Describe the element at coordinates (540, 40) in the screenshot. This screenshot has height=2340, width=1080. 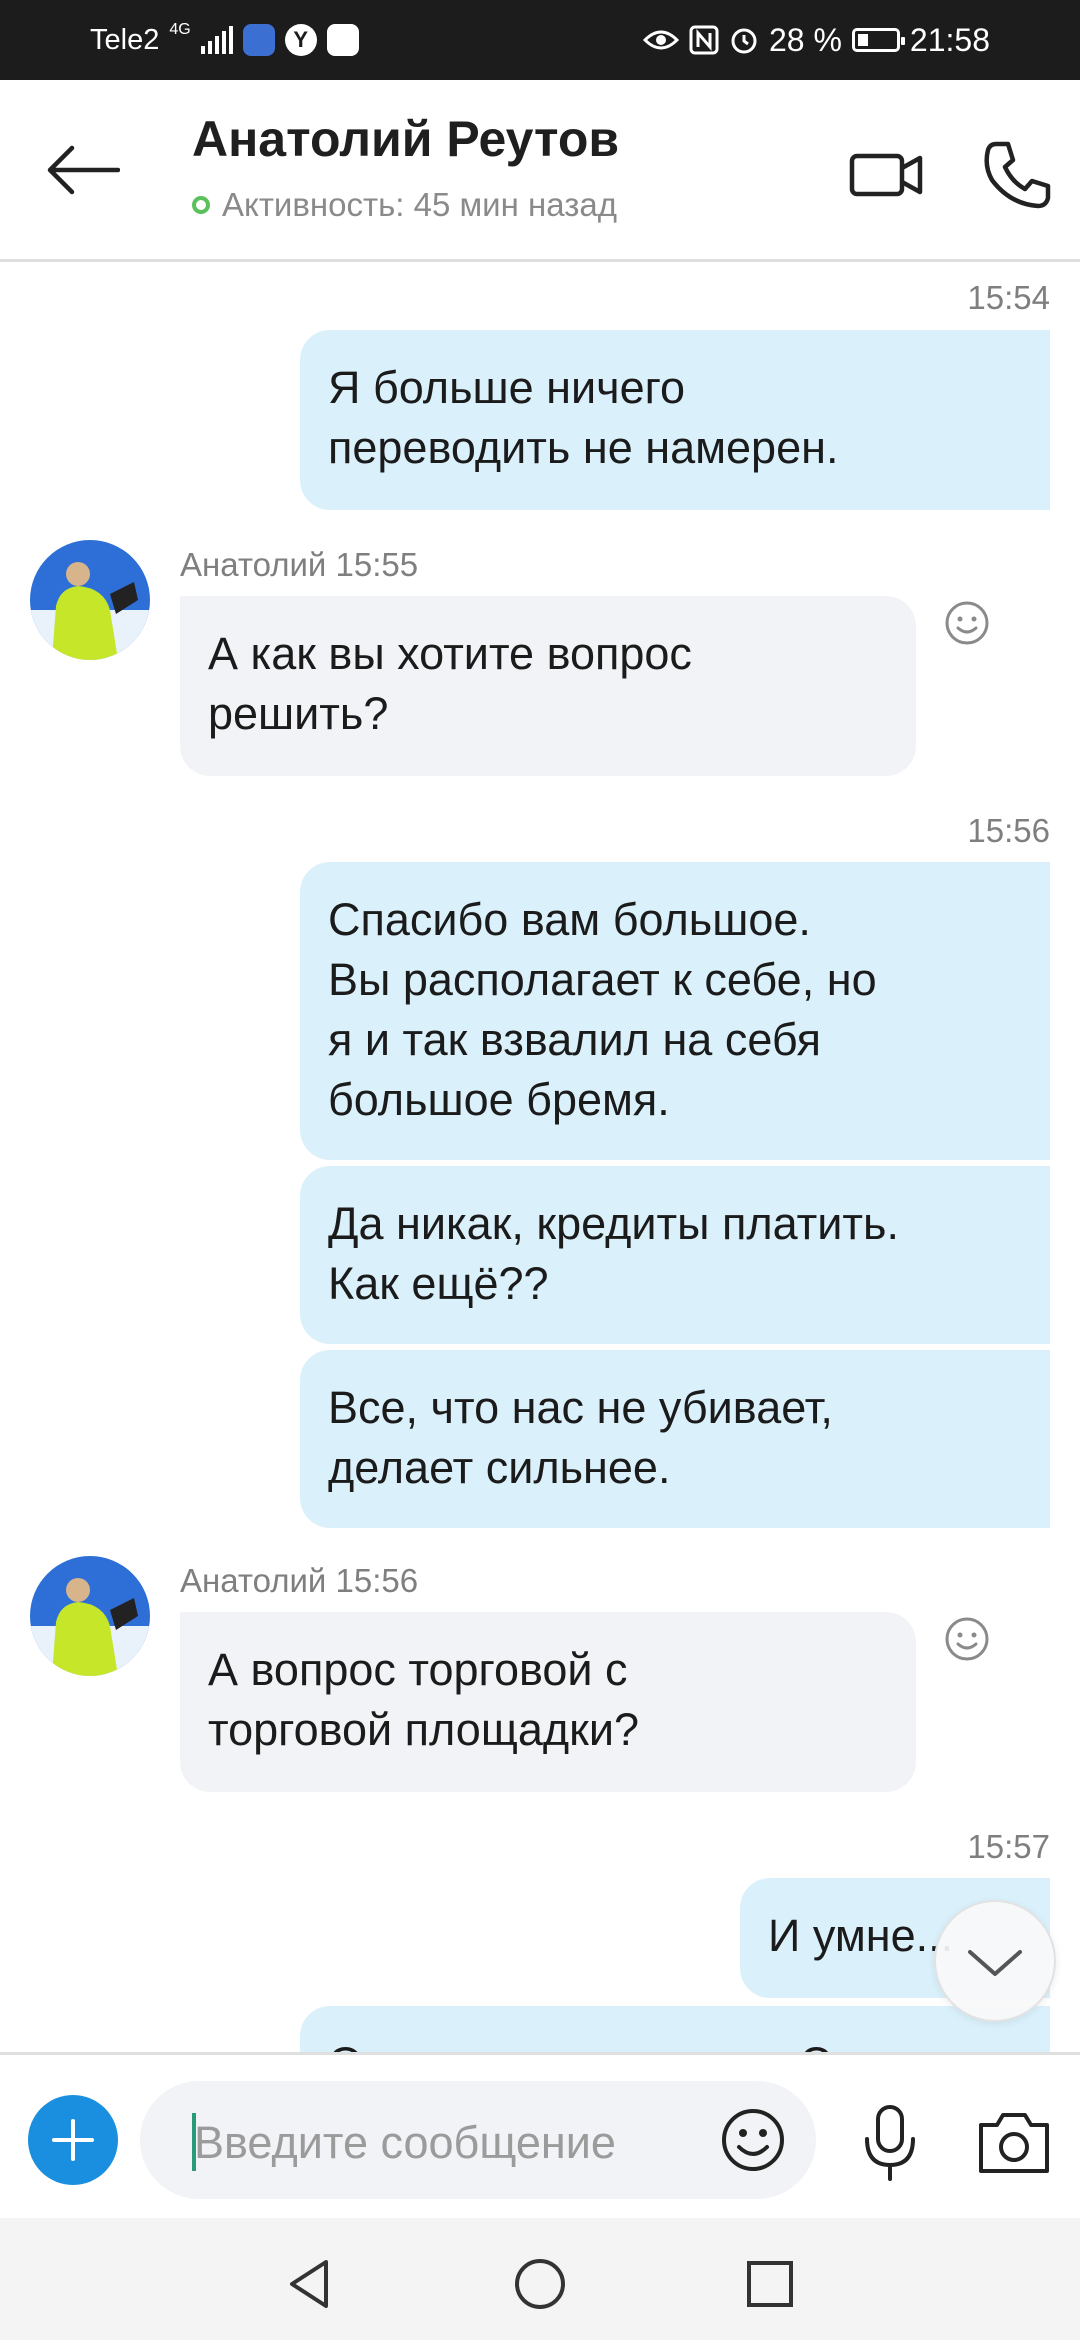
I see `status-bar: Tele2 4G Y 28 % 21:58` at that location.